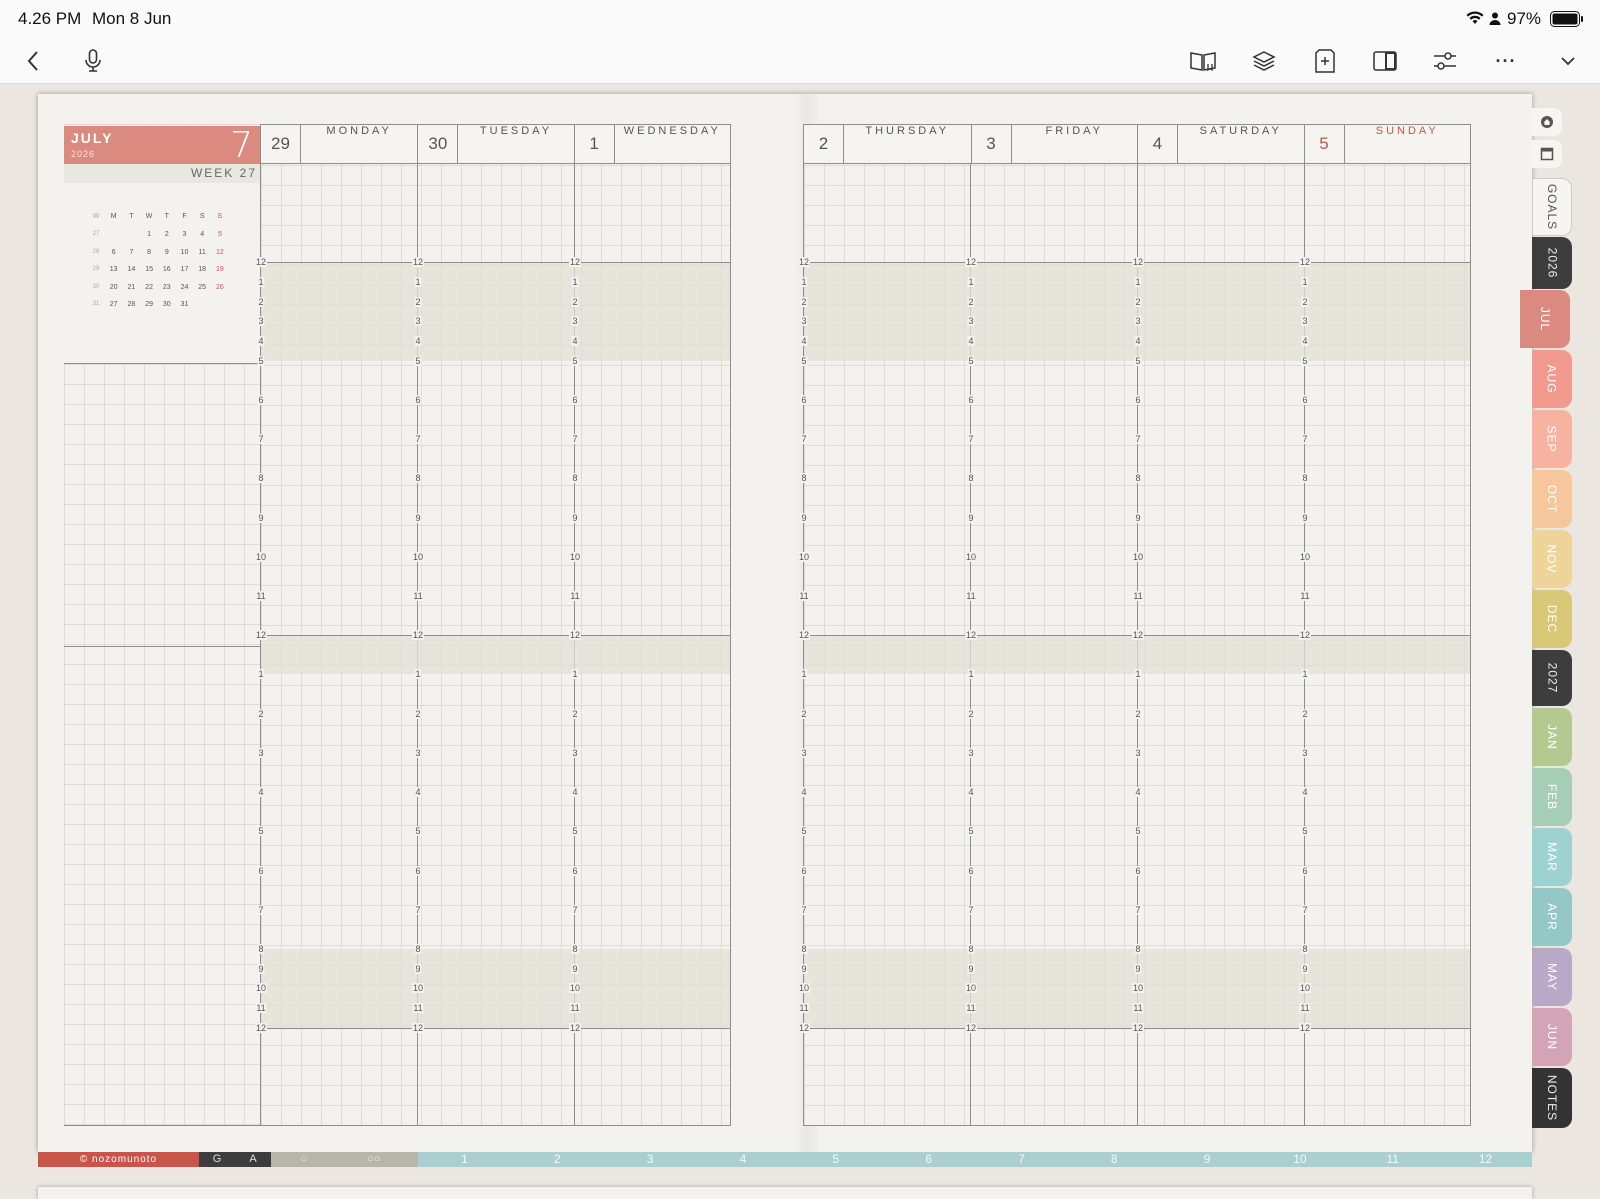  I want to click on microphone-icon, so click(93, 61).